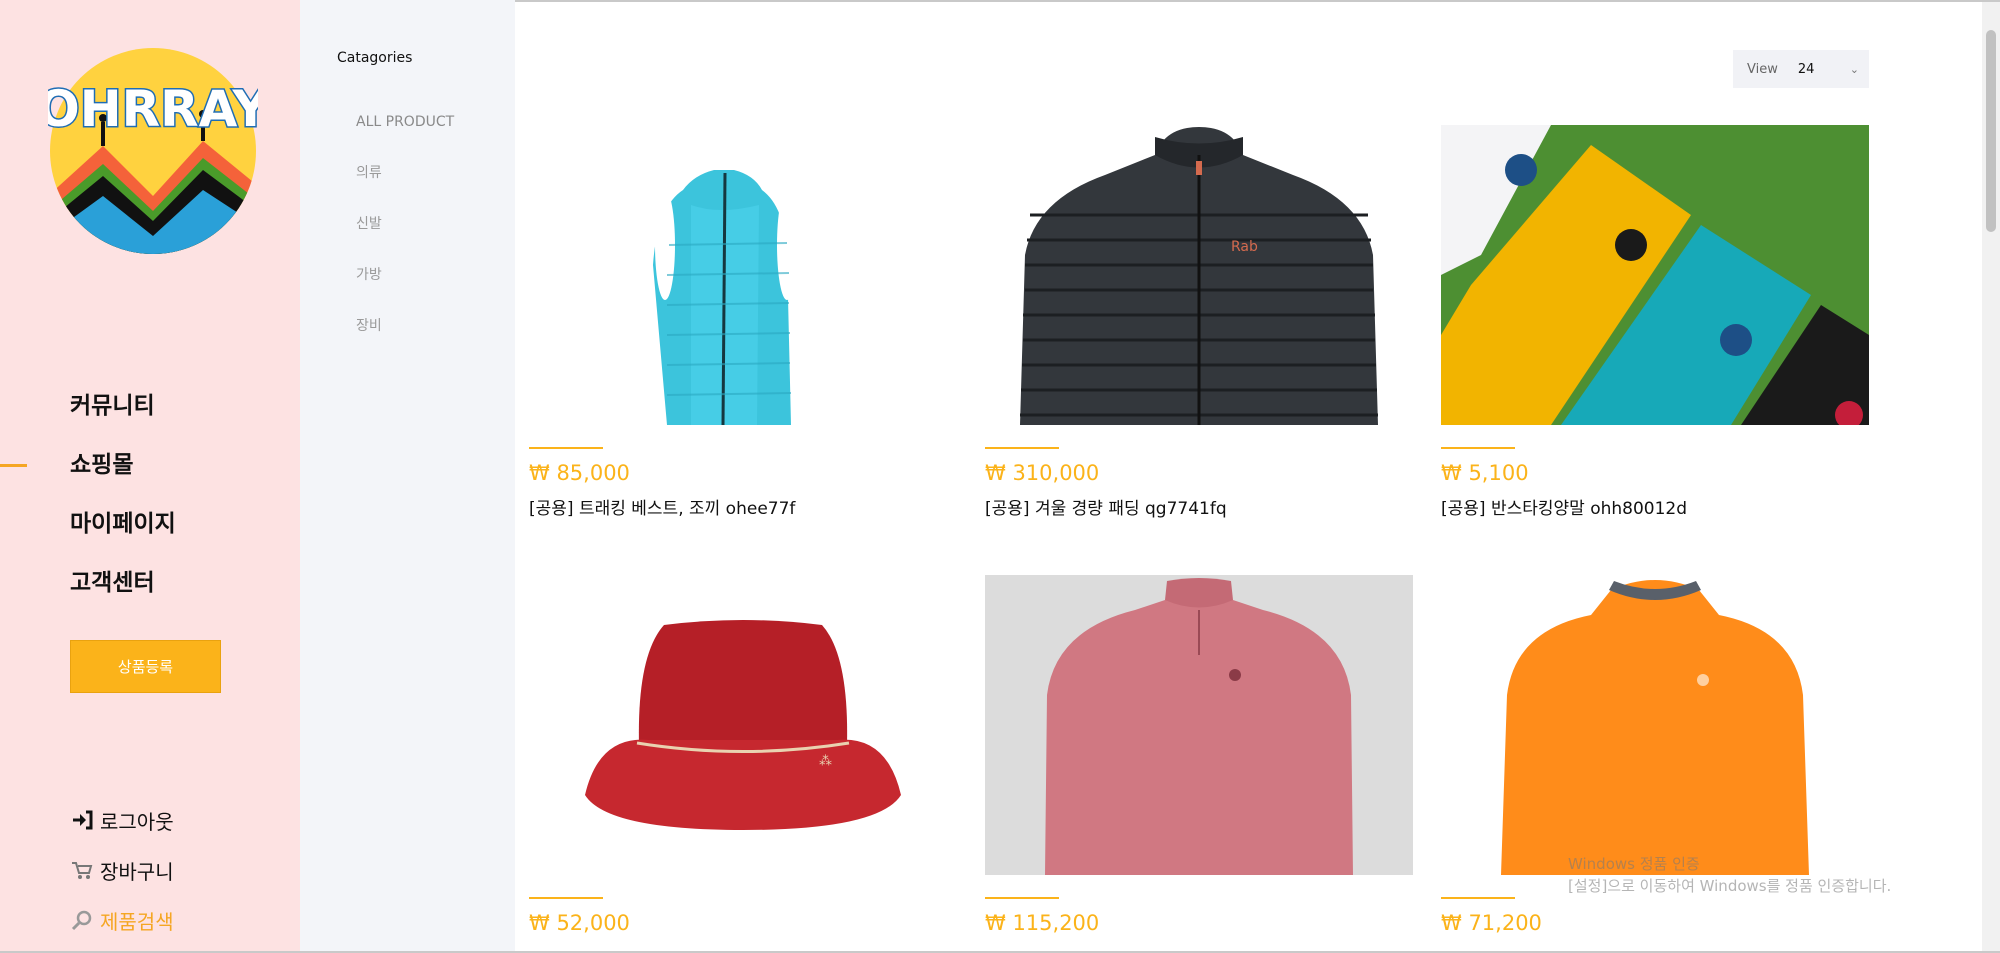 The width and height of the screenshot is (2000, 953). What do you see at coordinates (1991, 131) in the screenshot?
I see `scrollbar-thumb` at bounding box center [1991, 131].